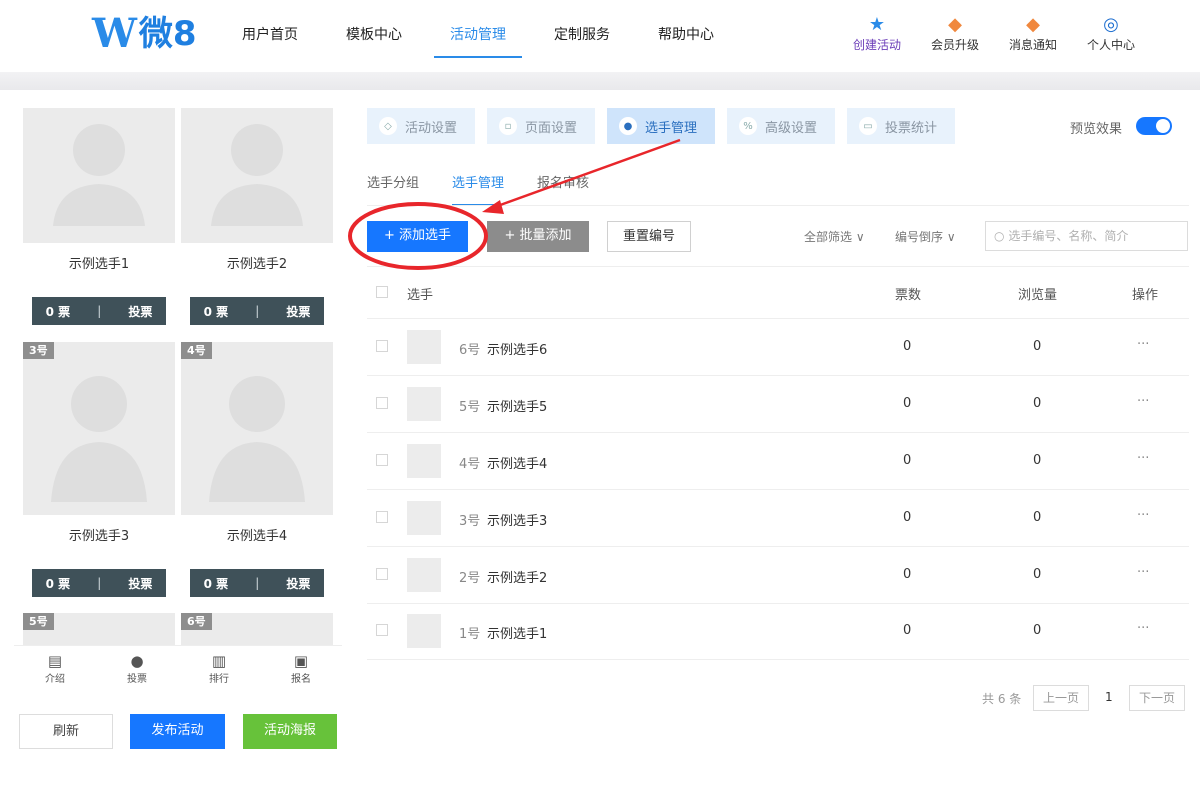  I want to click on mobile-tab-label: 投票, so click(137, 679).